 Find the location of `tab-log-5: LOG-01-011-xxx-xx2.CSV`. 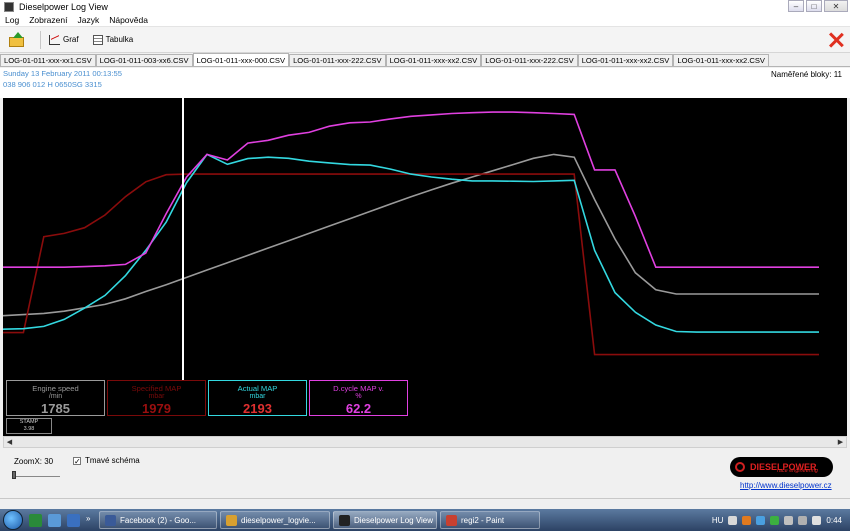

tab-log-5: LOG-01-011-xxx-xx2.CSV is located at coordinates (433, 60).